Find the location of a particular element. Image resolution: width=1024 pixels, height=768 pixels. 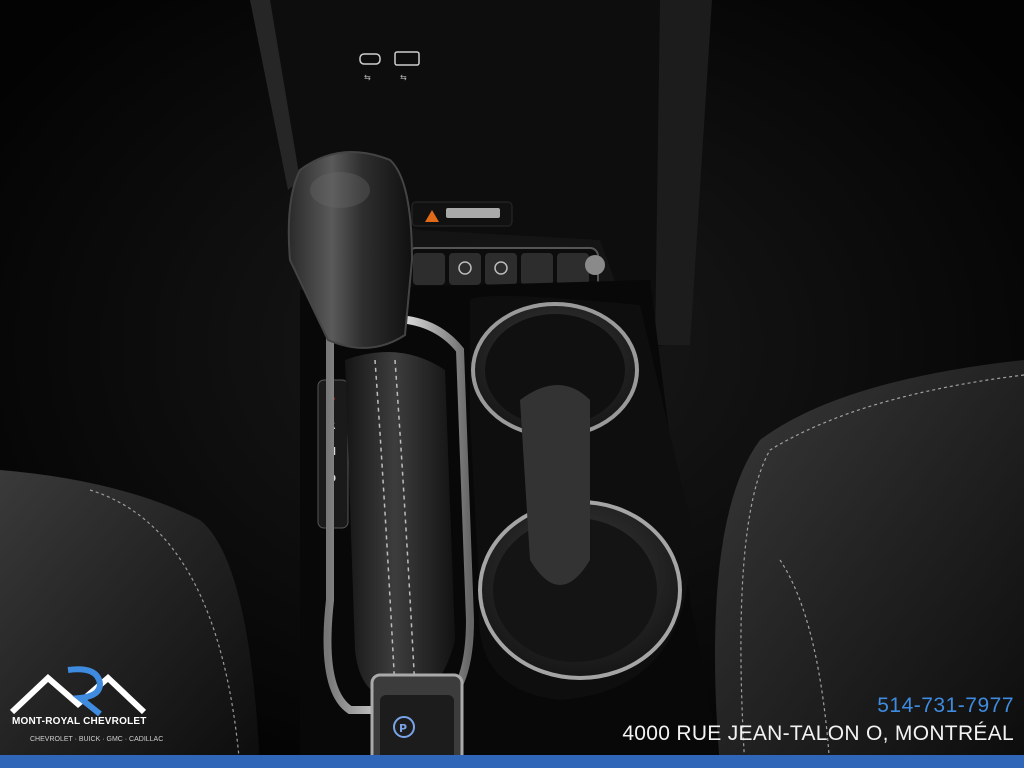

dealer-address: 4000 RUE JEAN-TALON O, MONTRÉAL is located at coordinates (818, 733).